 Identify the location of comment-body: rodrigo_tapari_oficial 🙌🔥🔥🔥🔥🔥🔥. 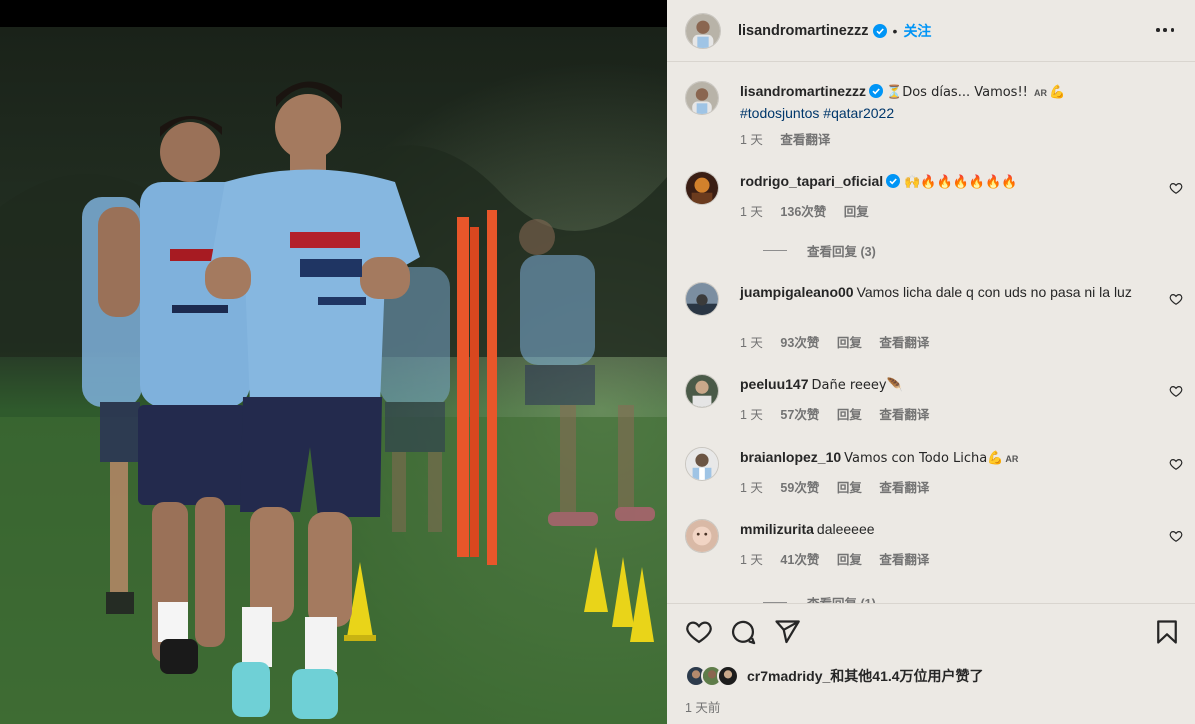
(942, 182).